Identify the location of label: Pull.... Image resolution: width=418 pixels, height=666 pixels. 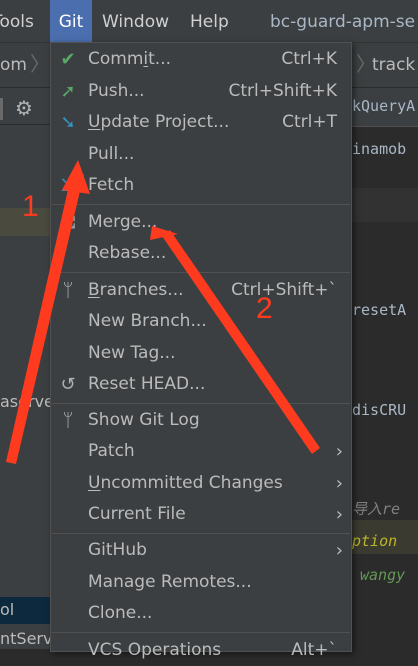
(111, 154).